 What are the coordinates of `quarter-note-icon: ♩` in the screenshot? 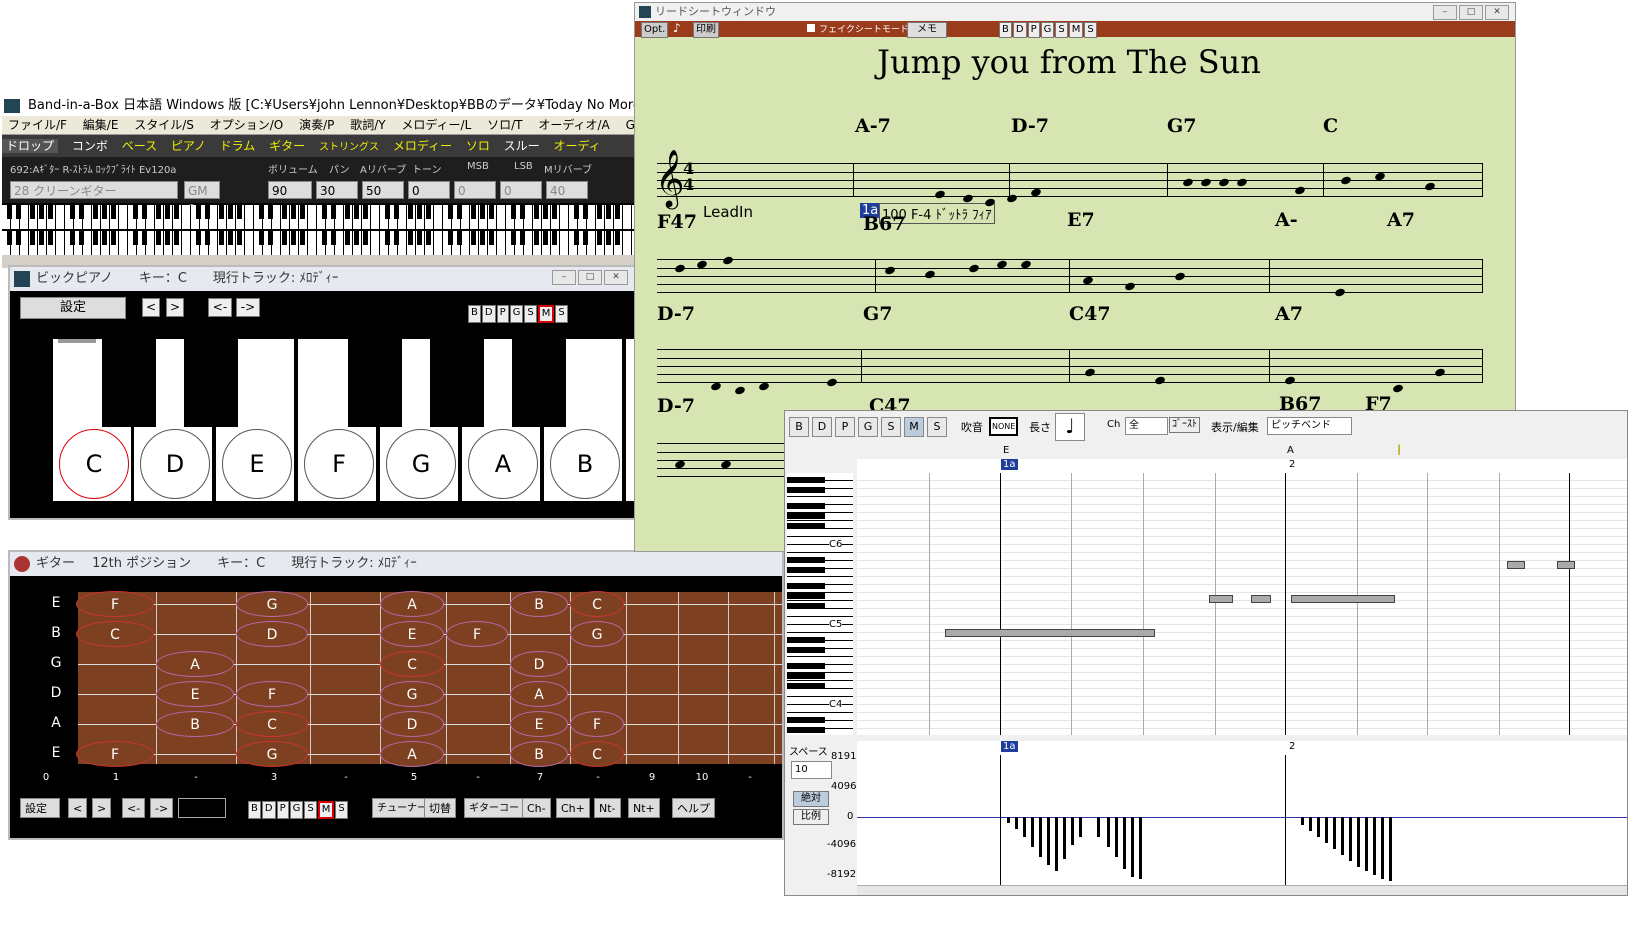 It's located at (1070, 427).